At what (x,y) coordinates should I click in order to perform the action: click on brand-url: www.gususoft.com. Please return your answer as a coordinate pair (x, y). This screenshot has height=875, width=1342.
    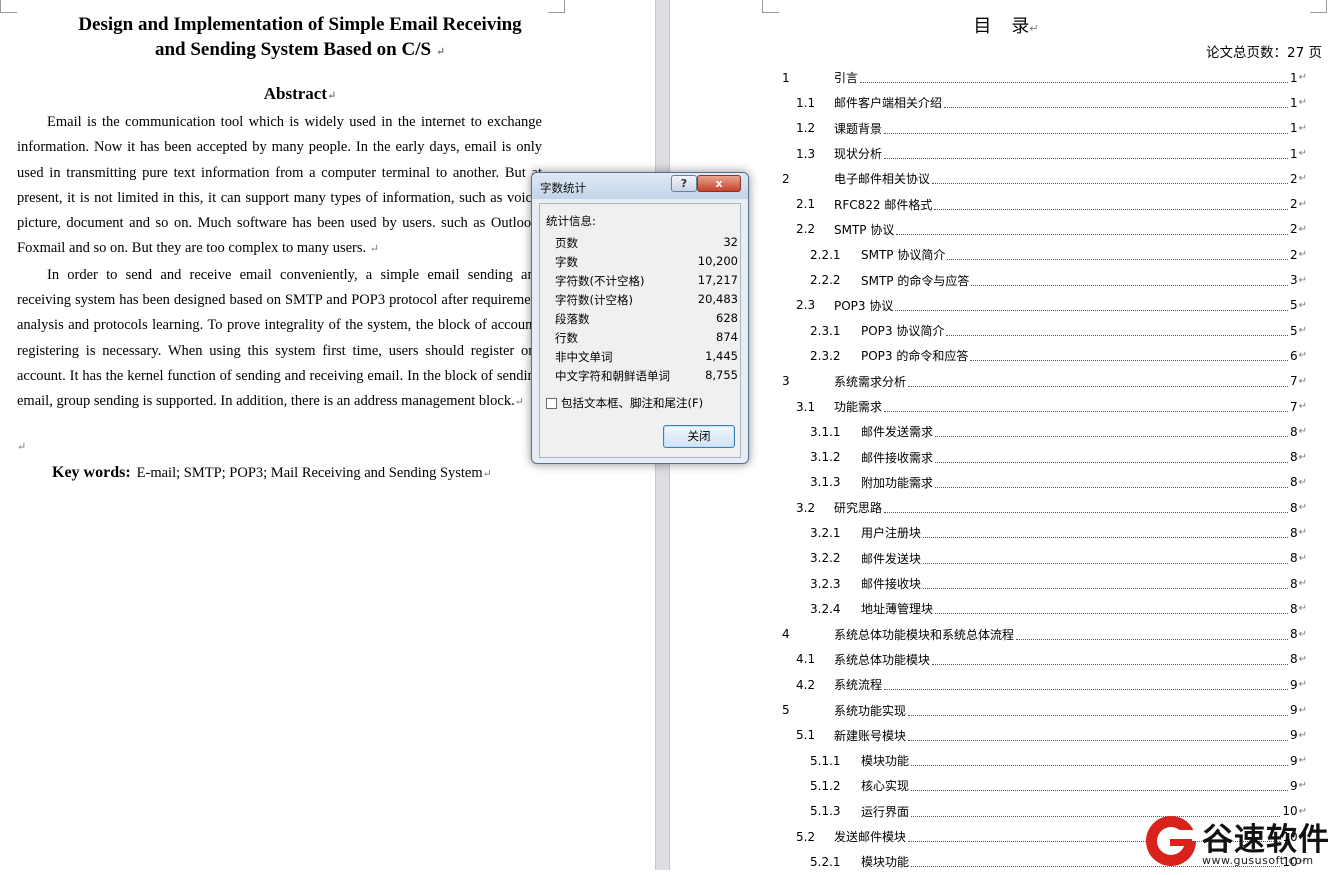
    Looking at the image, I should click on (1258, 860).